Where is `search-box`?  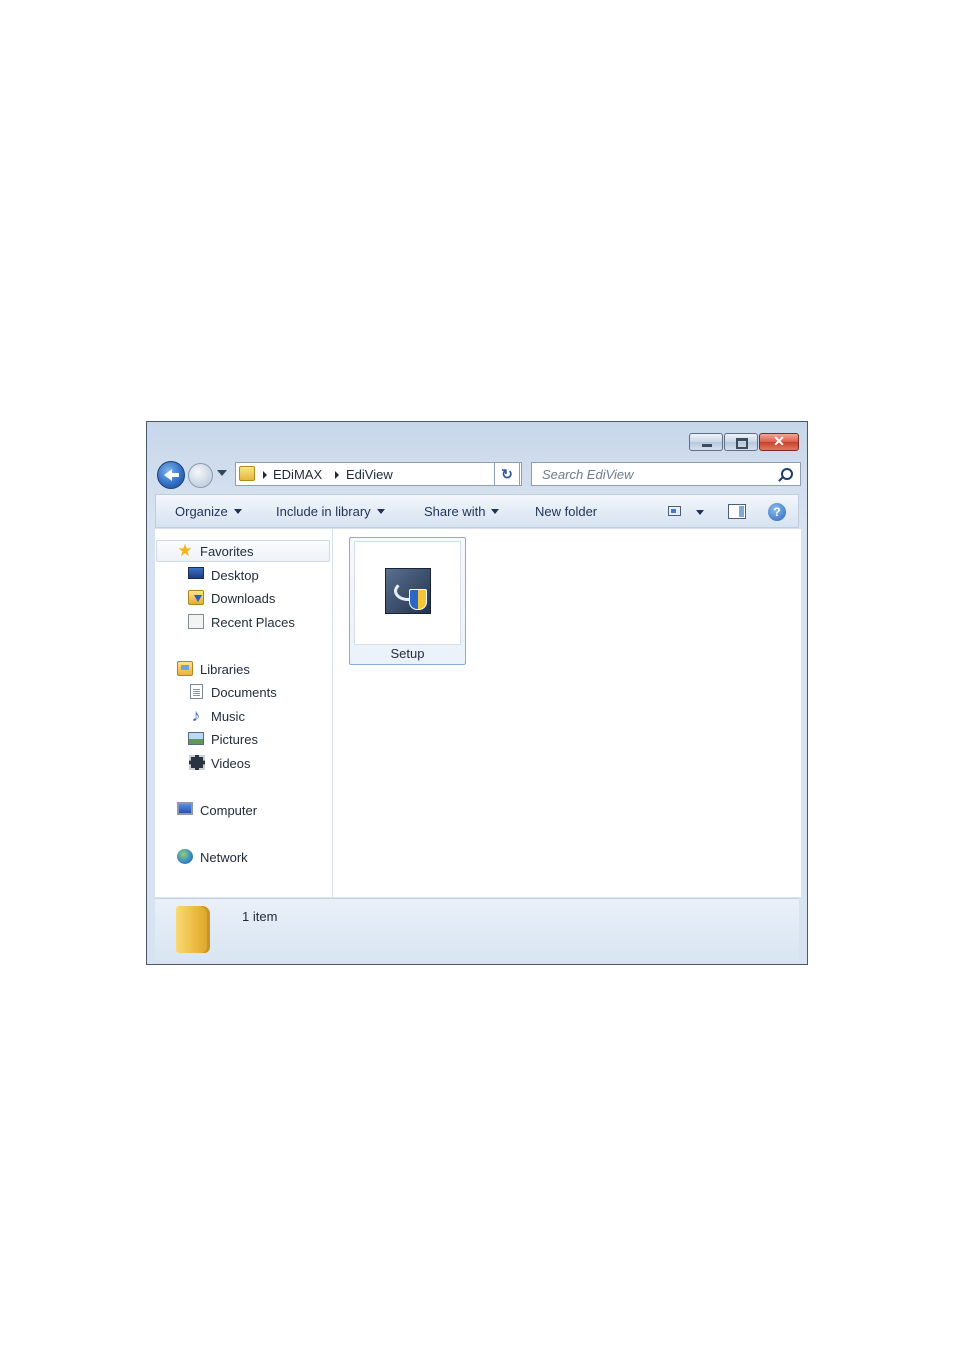
search-box is located at coordinates (666, 474).